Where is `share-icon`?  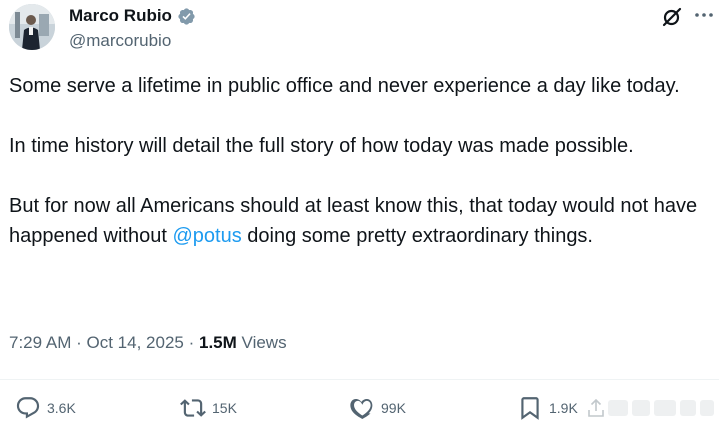
share-icon is located at coordinates (596, 407).